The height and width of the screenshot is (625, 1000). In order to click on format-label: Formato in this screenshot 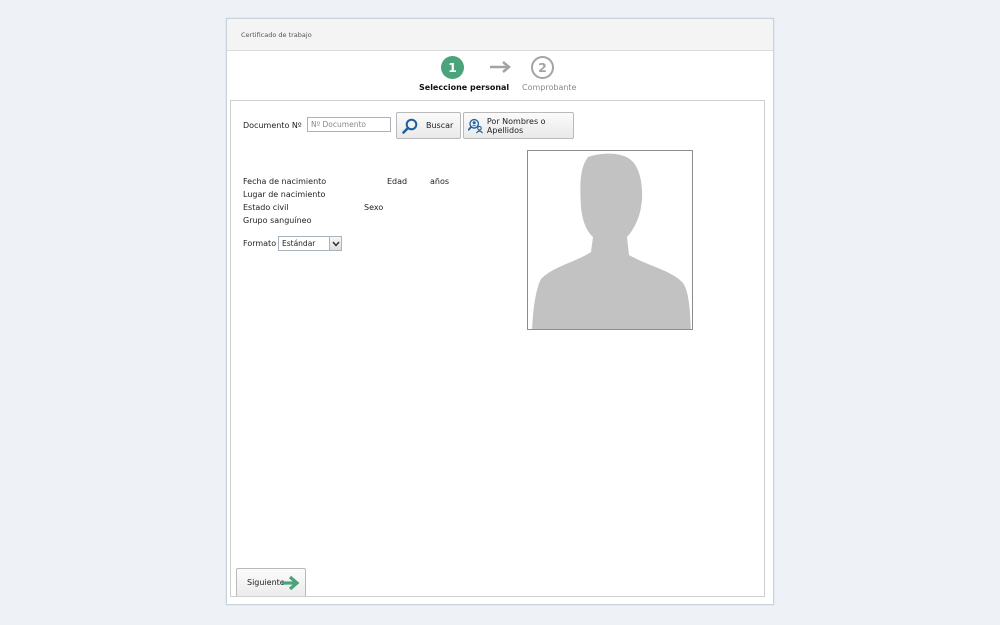, I will do `click(260, 243)`.